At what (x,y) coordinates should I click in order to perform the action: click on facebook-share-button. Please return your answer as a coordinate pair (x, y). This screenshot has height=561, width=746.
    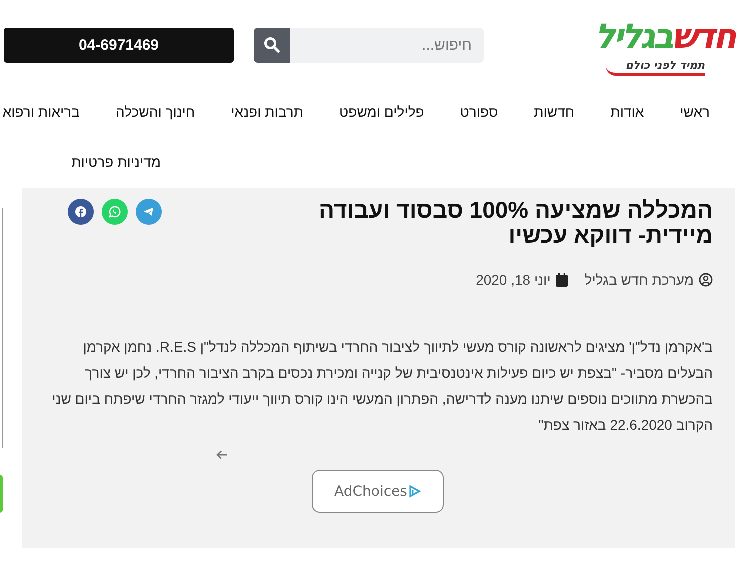
    Looking at the image, I should click on (81, 212).